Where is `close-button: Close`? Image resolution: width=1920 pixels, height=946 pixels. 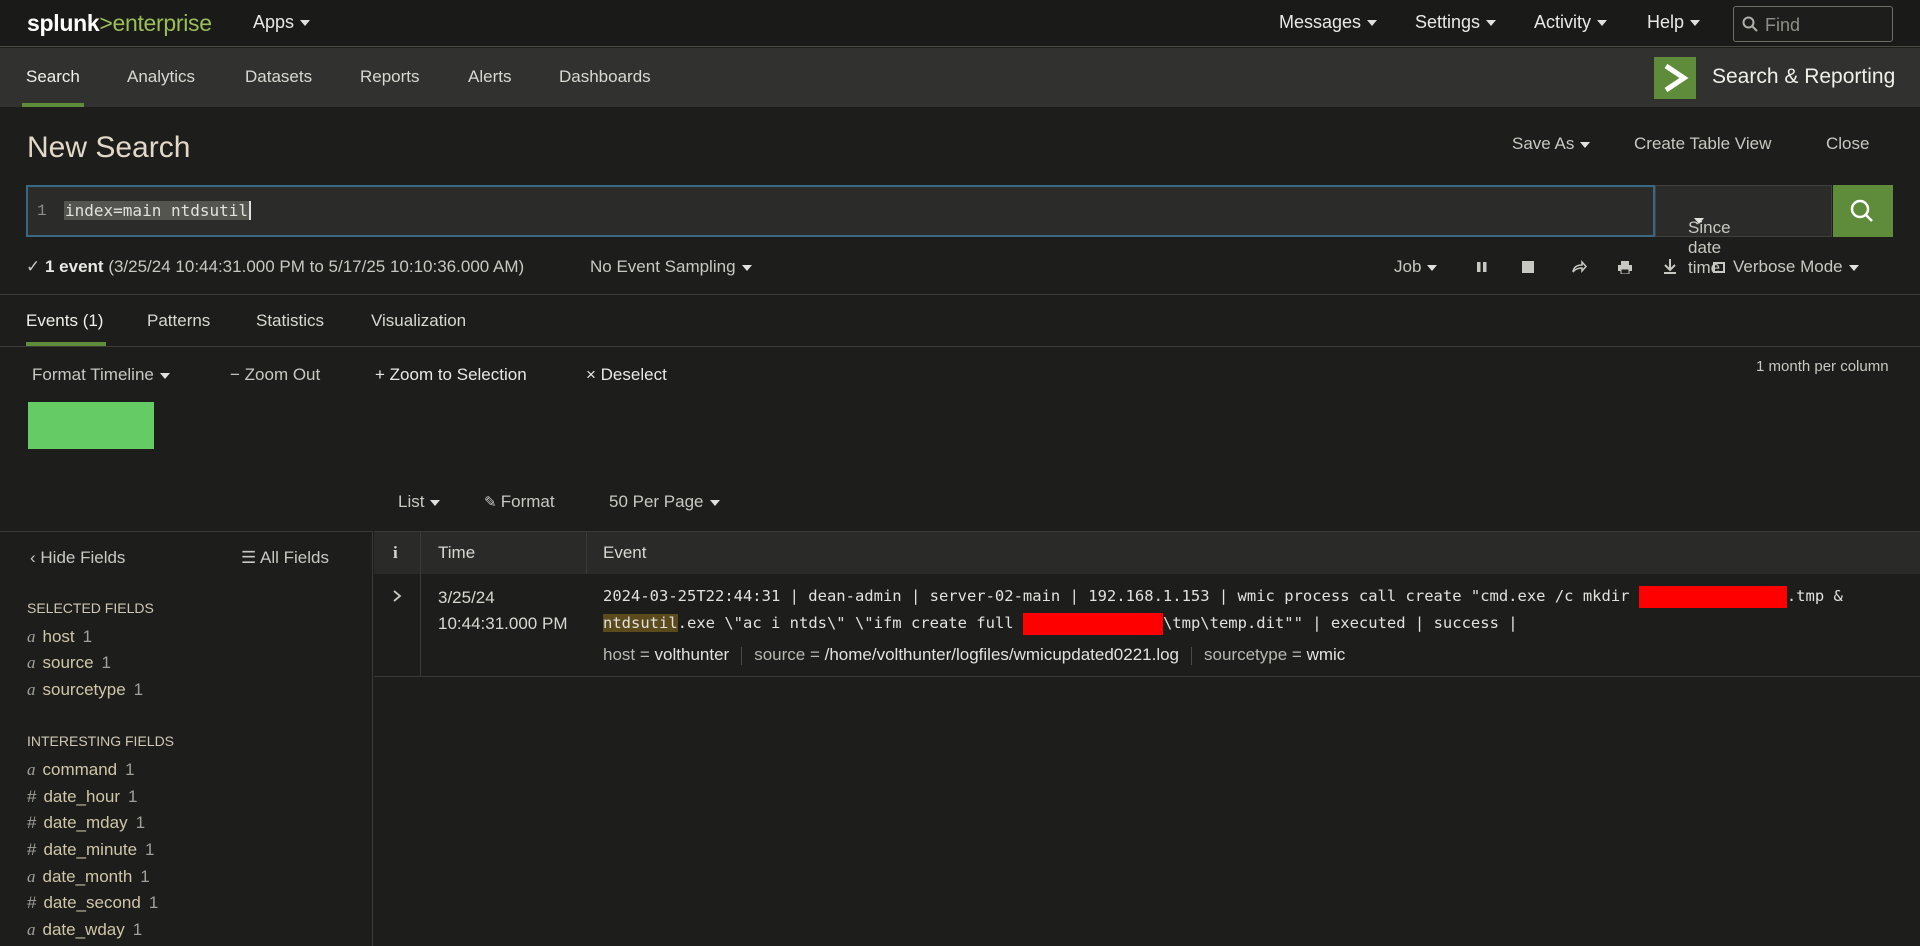 close-button: Close is located at coordinates (1847, 144).